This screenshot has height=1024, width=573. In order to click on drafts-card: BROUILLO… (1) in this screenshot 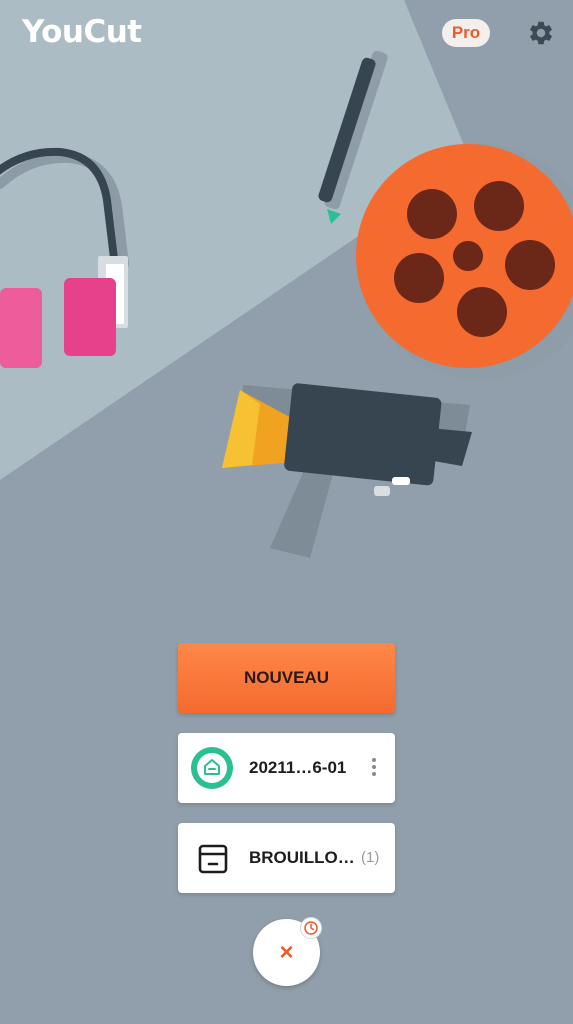, I will do `click(286, 858)`.